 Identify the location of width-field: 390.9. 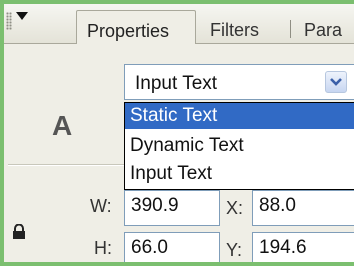
(172, 208).